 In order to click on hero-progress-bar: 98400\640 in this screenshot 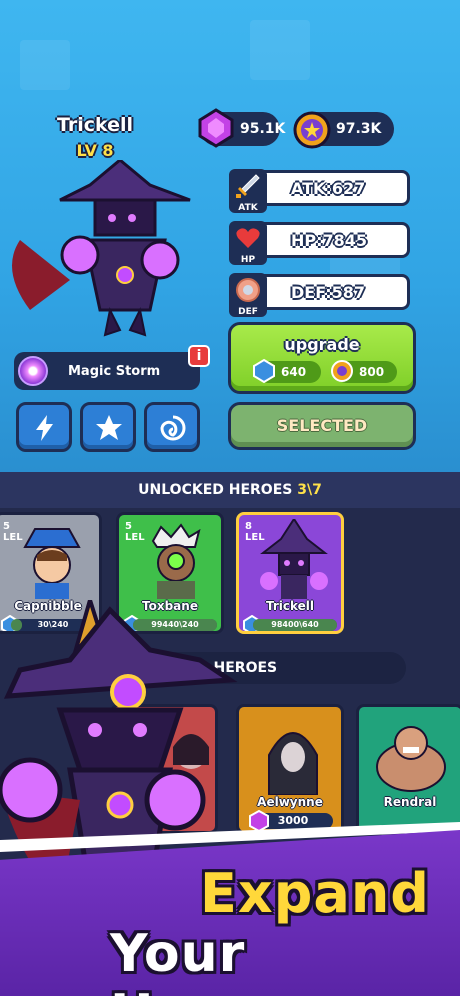, I will do `click(295, 625)`.